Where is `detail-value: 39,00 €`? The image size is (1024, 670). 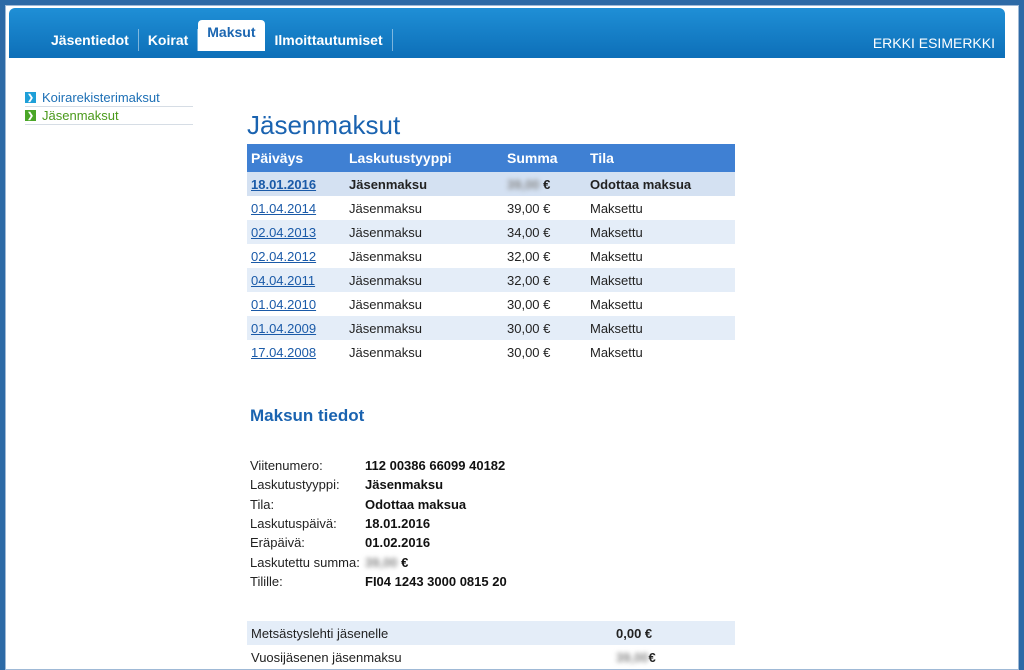 detail-value: 39,00 € is located at coordinates (387, 562).